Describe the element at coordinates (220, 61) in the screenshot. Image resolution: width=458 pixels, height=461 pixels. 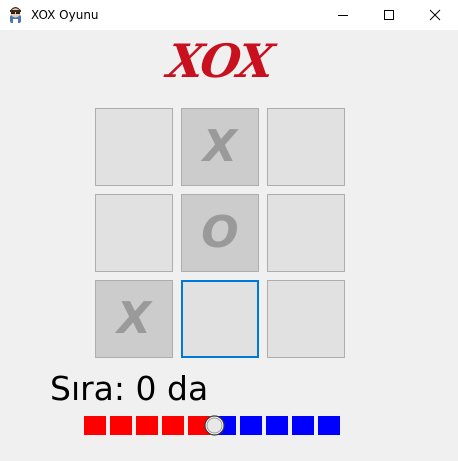
I see `game-logo: XOX` at that location.